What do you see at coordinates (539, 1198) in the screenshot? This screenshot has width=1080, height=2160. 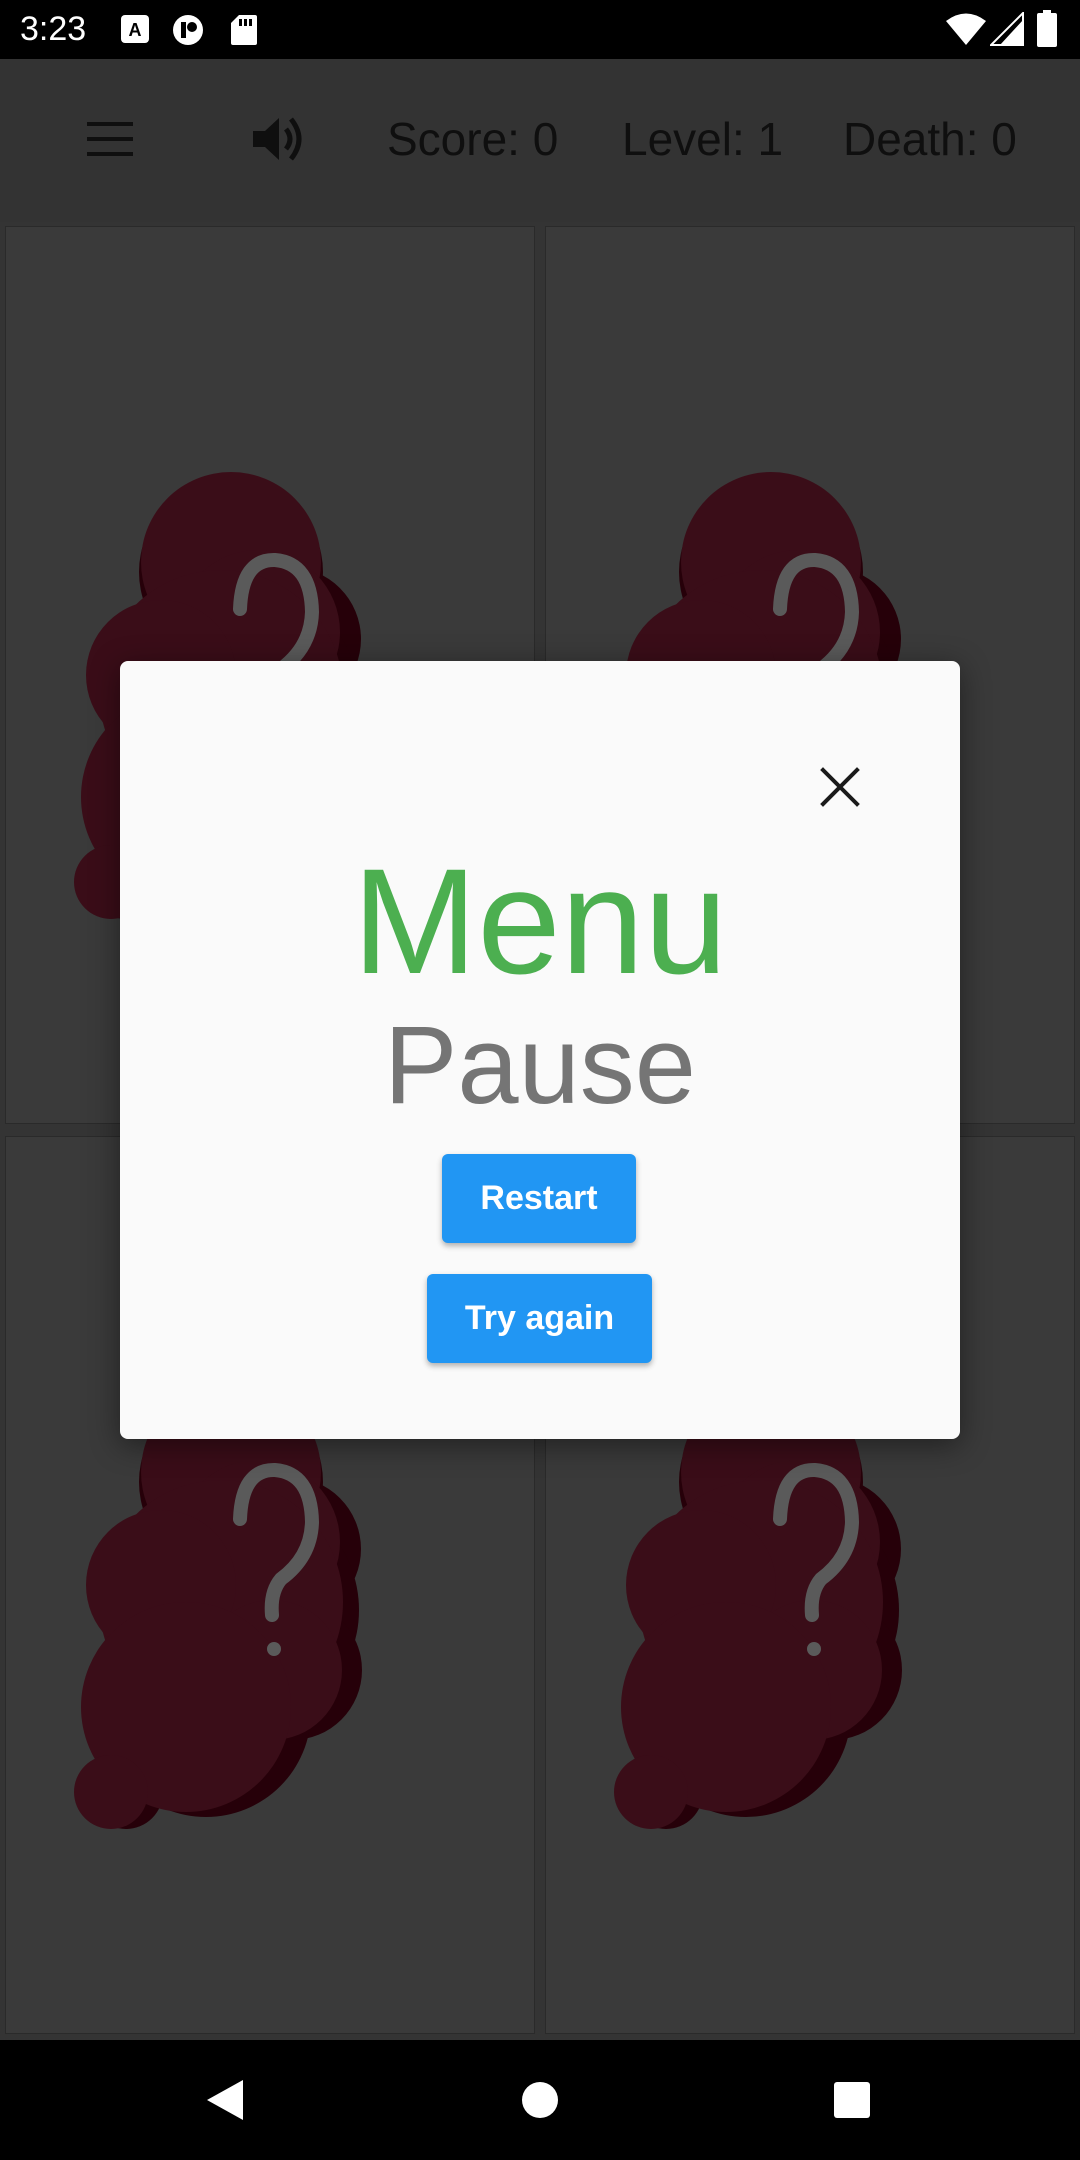 I see `restart-button: Restart` at bounding box center [539, 1198].